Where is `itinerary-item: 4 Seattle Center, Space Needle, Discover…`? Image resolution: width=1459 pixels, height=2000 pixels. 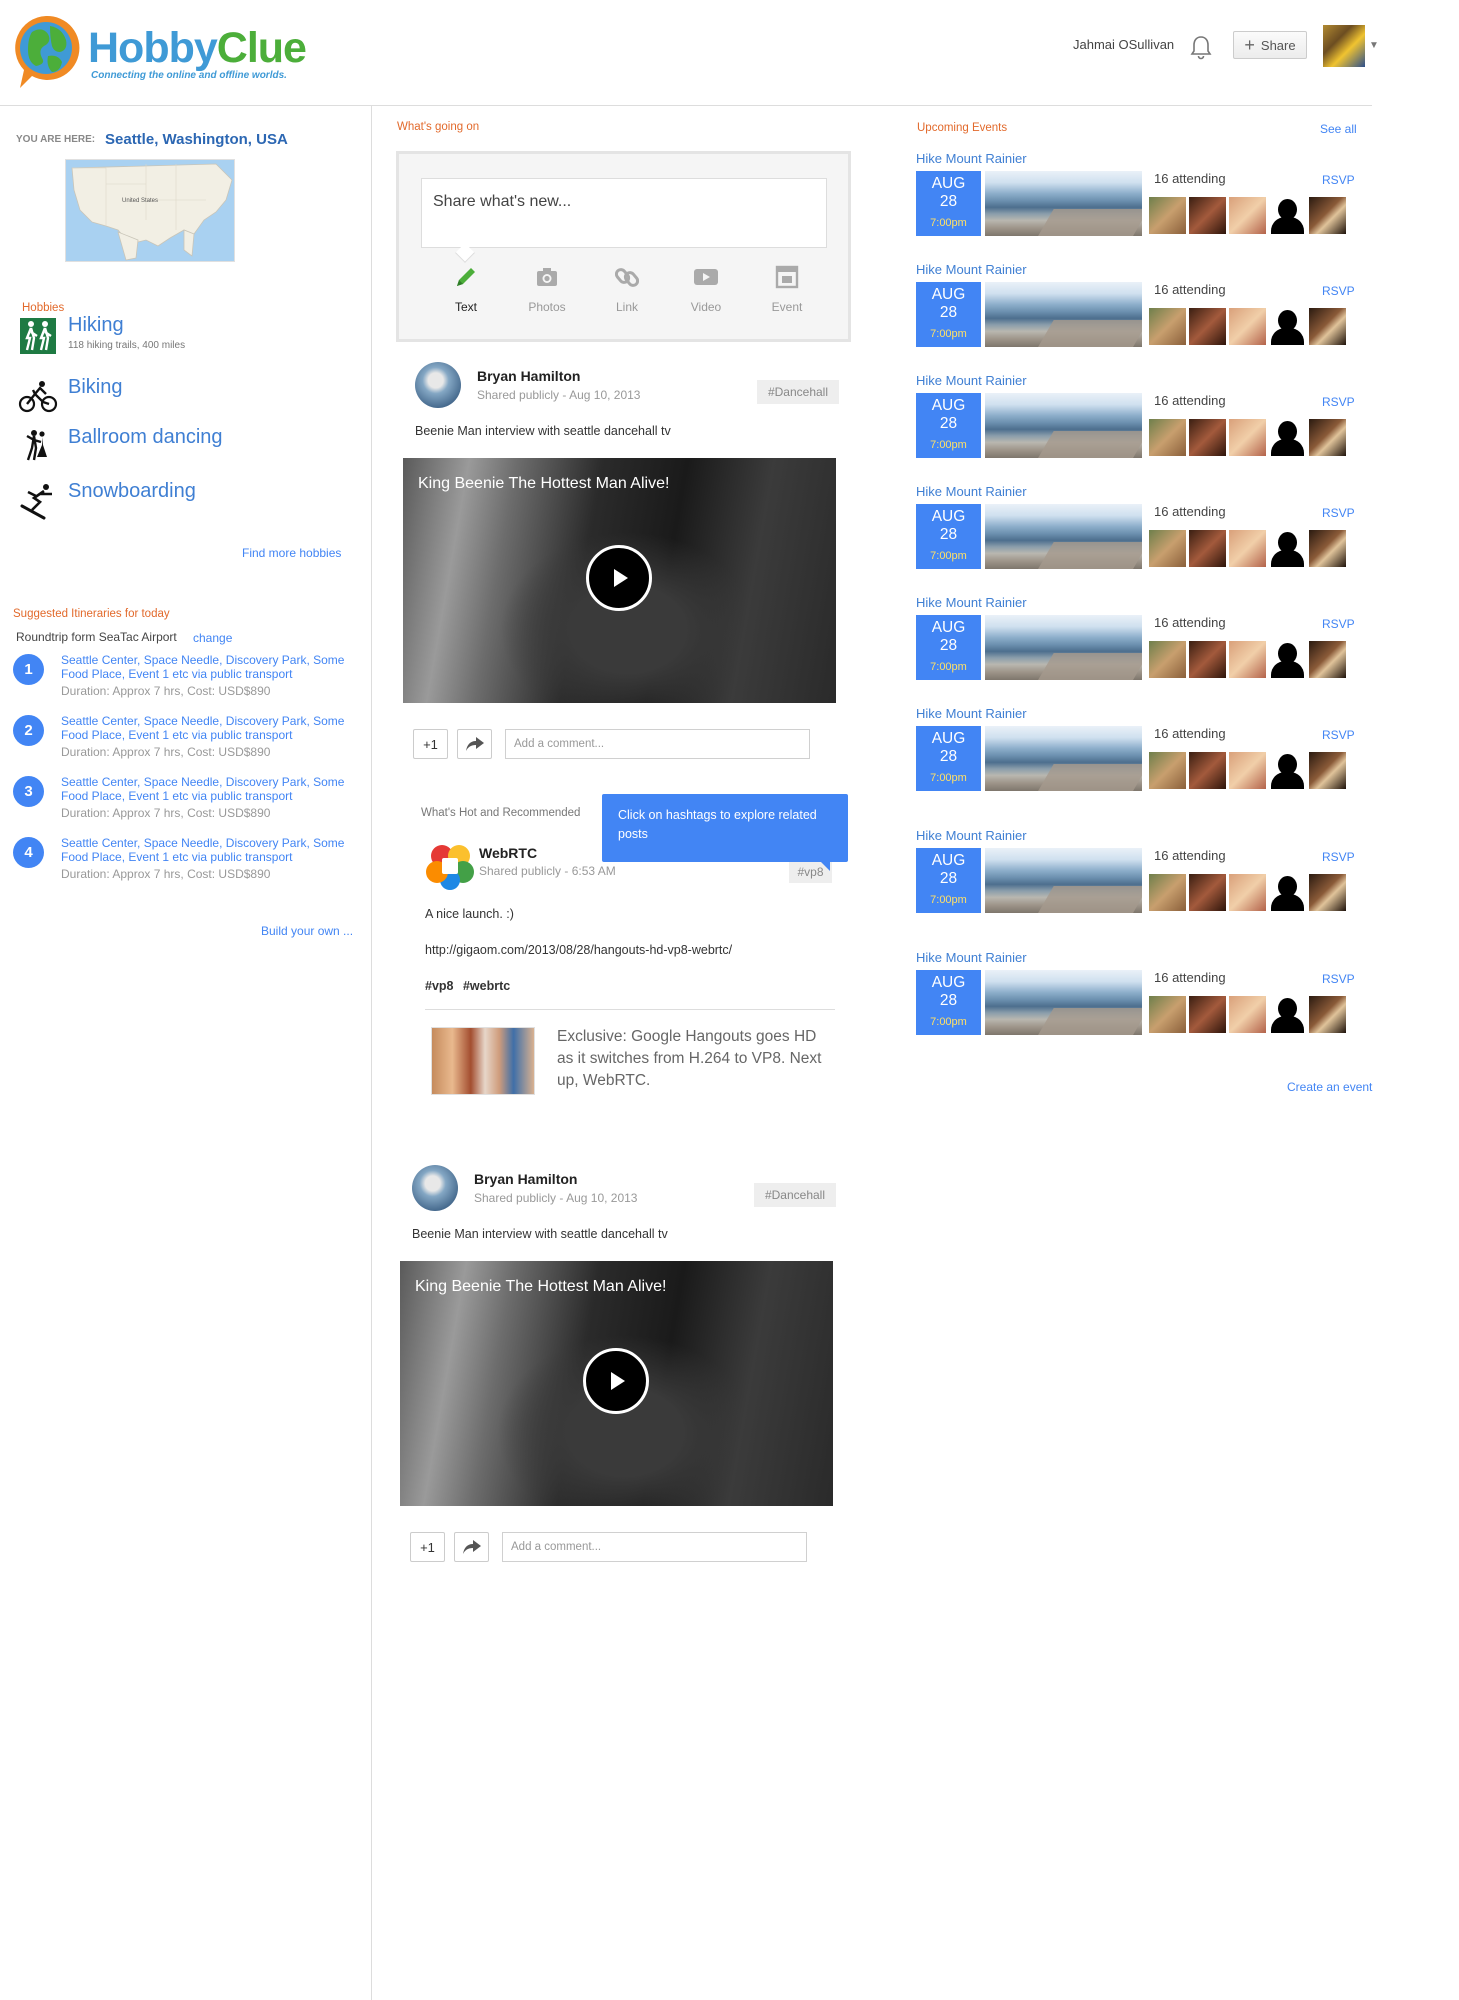
itinerary-item: 4 Seattle Center, Space Needle, Discover… is located at coordinates (185, 866).